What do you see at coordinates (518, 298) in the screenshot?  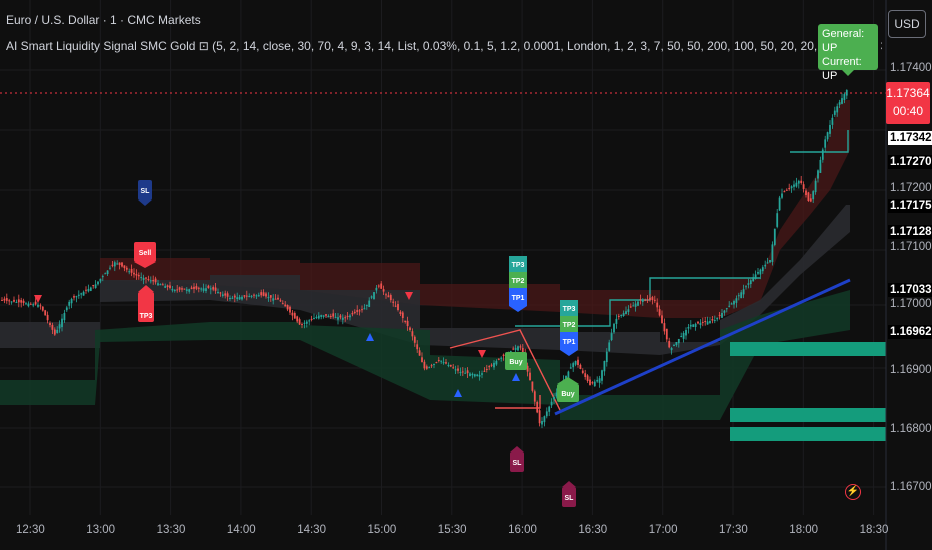 I see `tp1-text: TP1` at bounding box center [518, 298].